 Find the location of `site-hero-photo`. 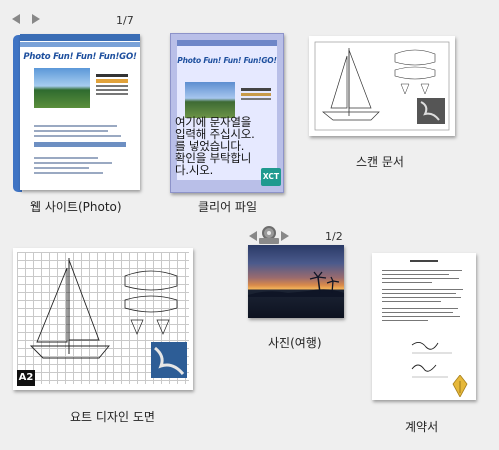

site-hero-photo is located at coordinates (62, 88).